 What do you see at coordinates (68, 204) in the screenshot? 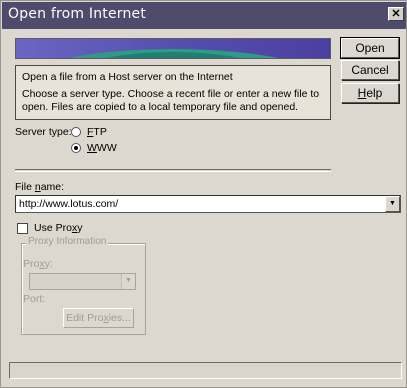
I see `file-name-input: http://www.lotus.com/` at bounding box center [68, 204].